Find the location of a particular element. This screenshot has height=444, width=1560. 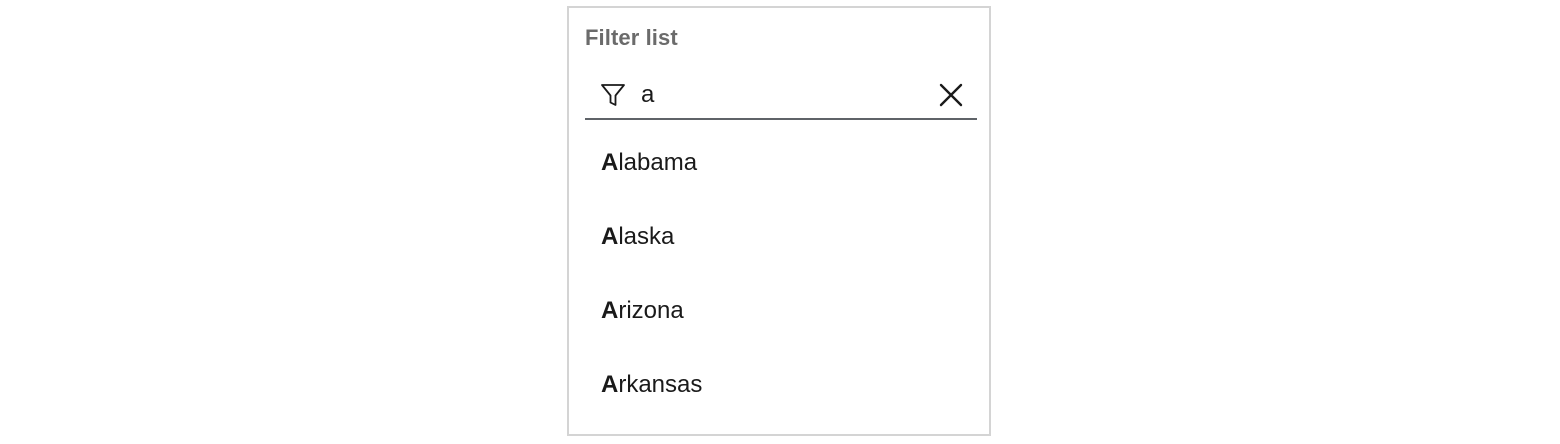

list-item: Alabama is located at coordinates (781, 163).